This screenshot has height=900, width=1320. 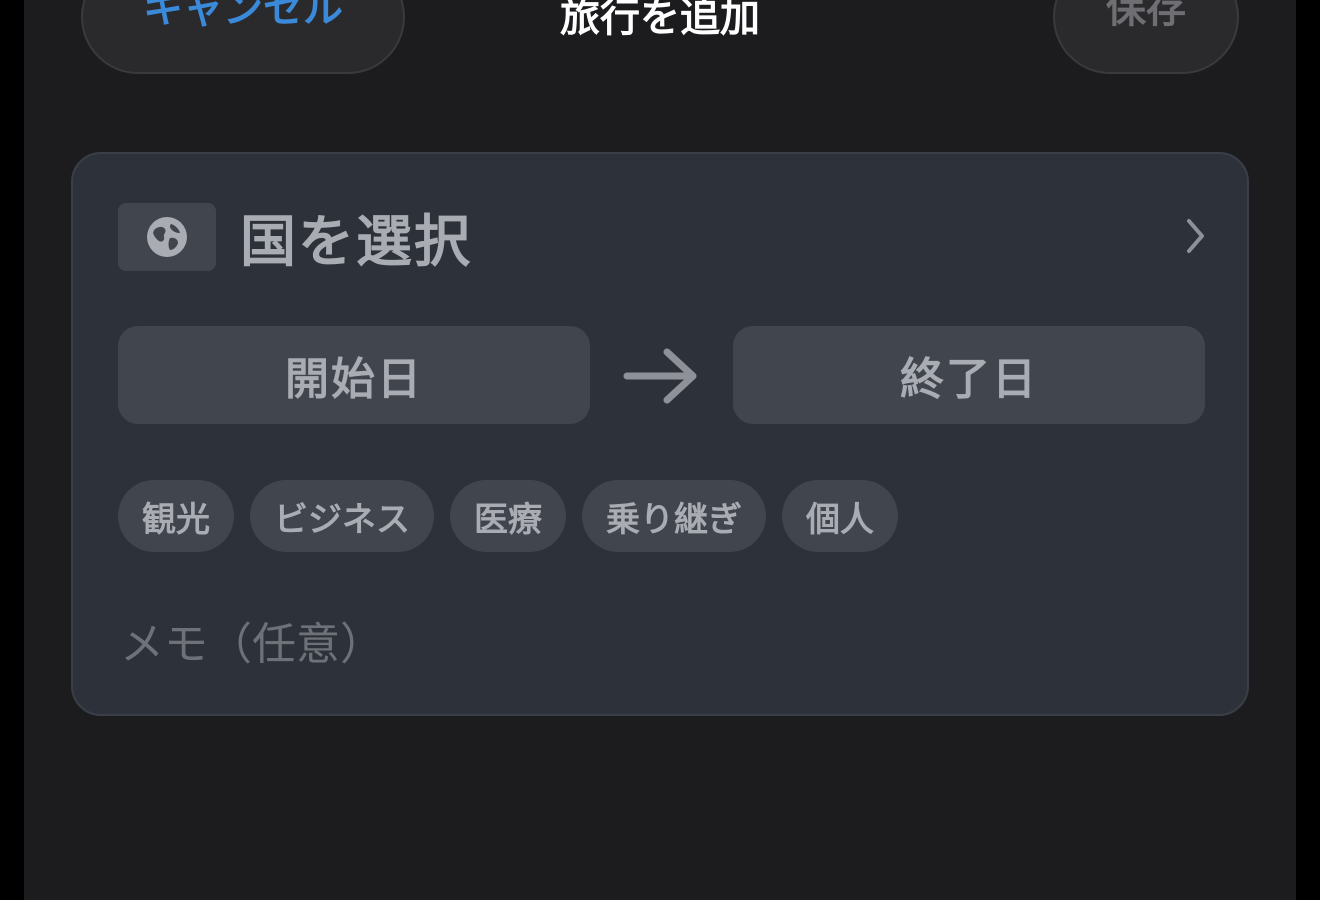 I want to click on globe-icon-container, so click(x=167, y=237).